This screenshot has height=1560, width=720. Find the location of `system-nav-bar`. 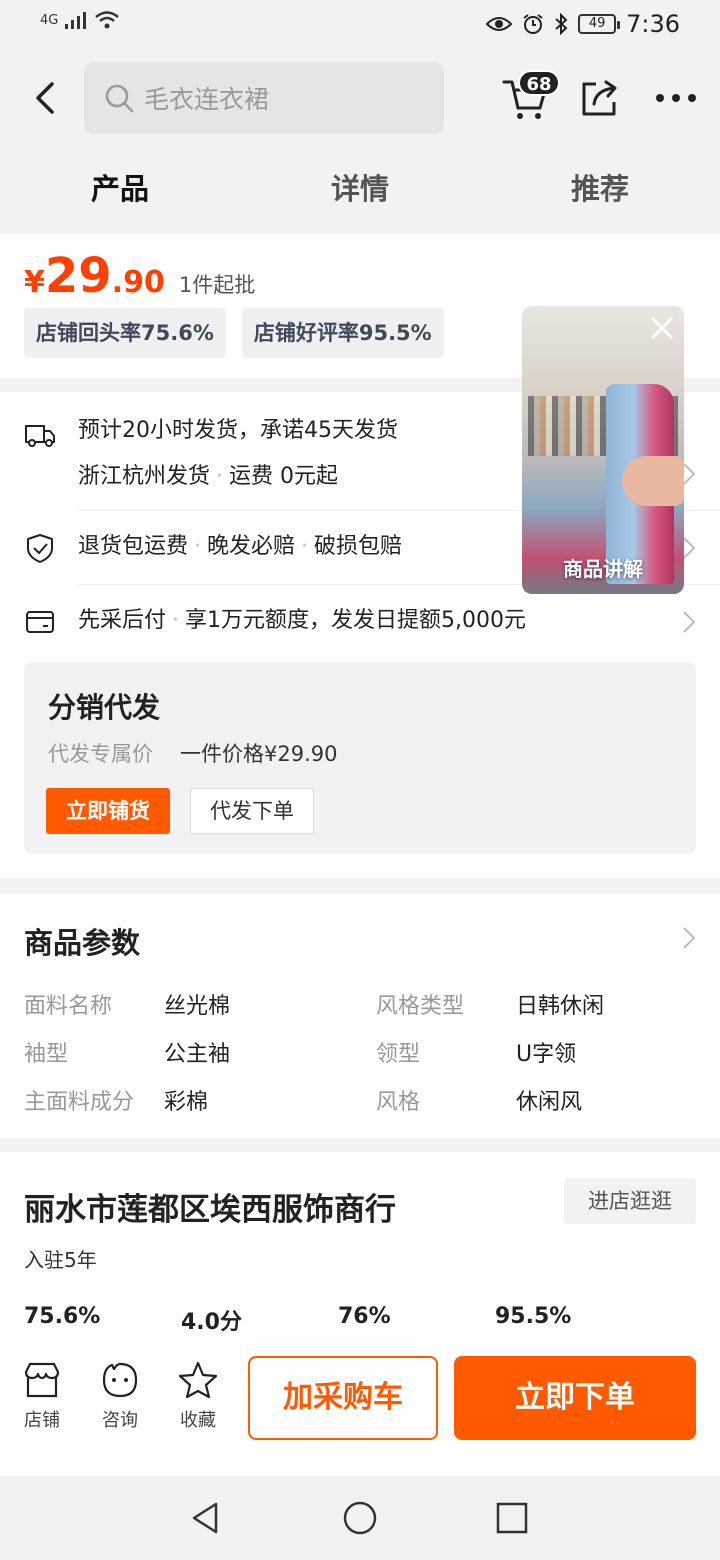

system-nav-bar is located at coordinates (360, 1518).